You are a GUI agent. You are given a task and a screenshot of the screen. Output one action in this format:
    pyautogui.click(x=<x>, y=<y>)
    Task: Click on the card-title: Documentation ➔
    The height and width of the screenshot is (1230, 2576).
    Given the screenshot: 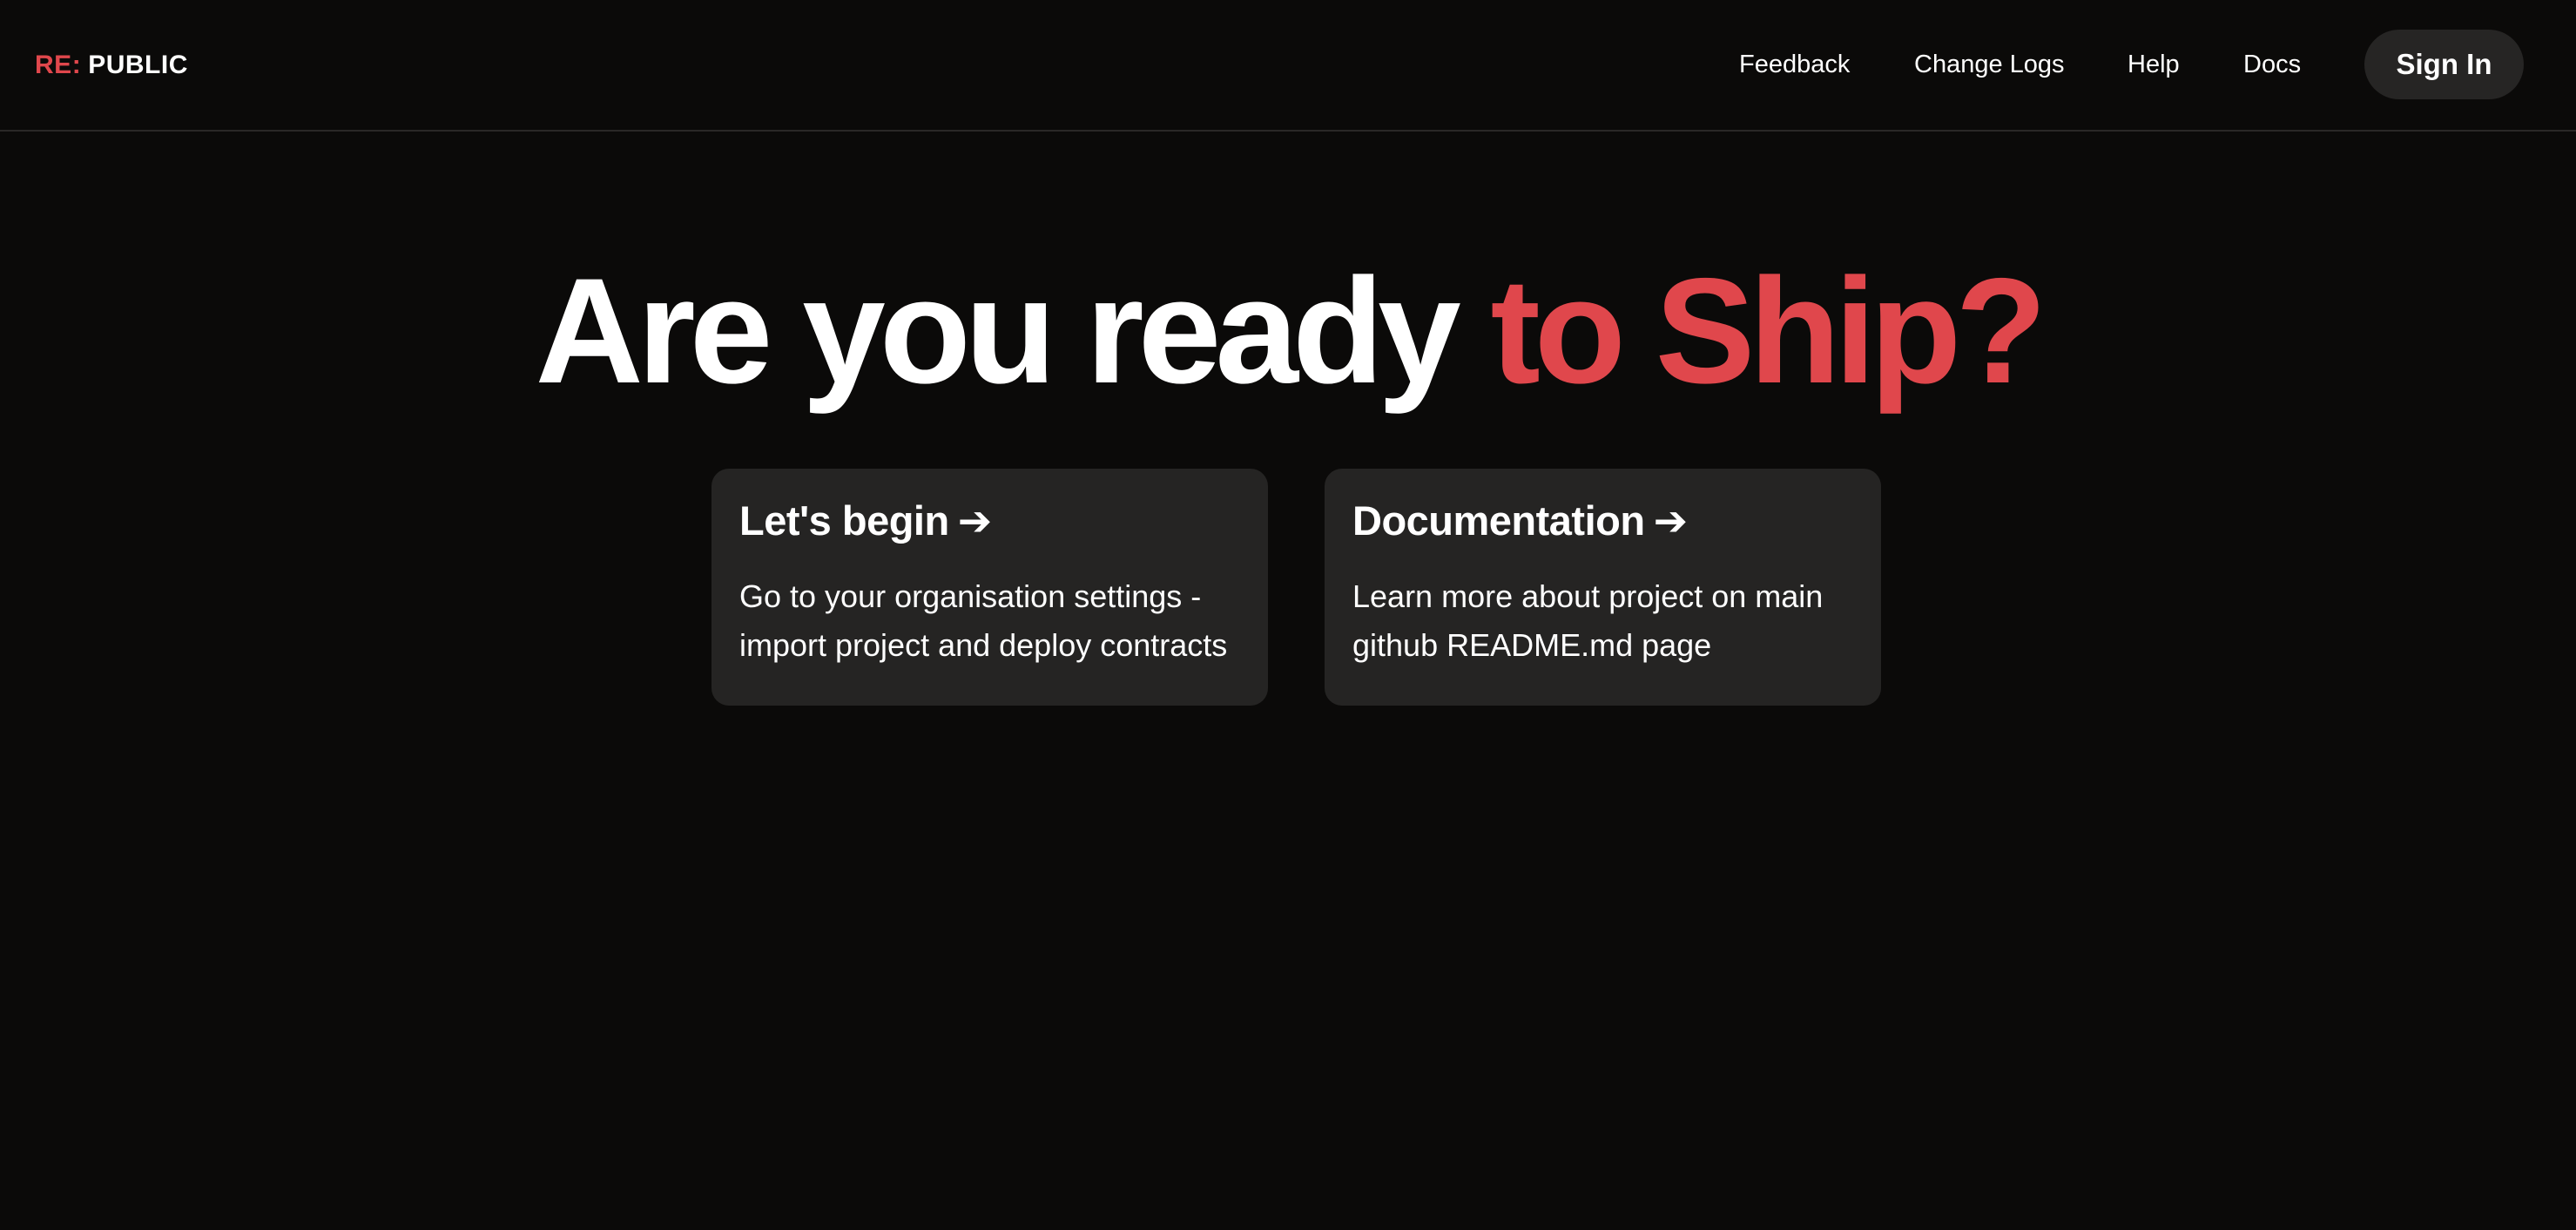 What is the action you would take?
    pyautogui.click(x=1616, y=521)
    